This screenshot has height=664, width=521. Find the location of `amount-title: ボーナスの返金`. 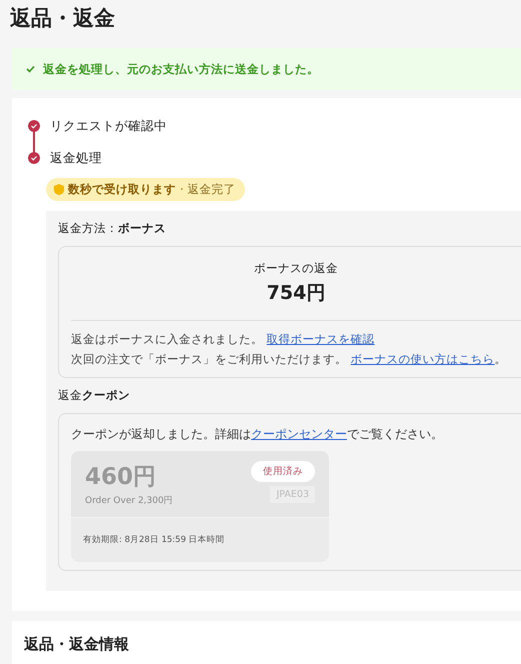

amount-title: ボーナスの返金 is located at coordinates (296, 268).